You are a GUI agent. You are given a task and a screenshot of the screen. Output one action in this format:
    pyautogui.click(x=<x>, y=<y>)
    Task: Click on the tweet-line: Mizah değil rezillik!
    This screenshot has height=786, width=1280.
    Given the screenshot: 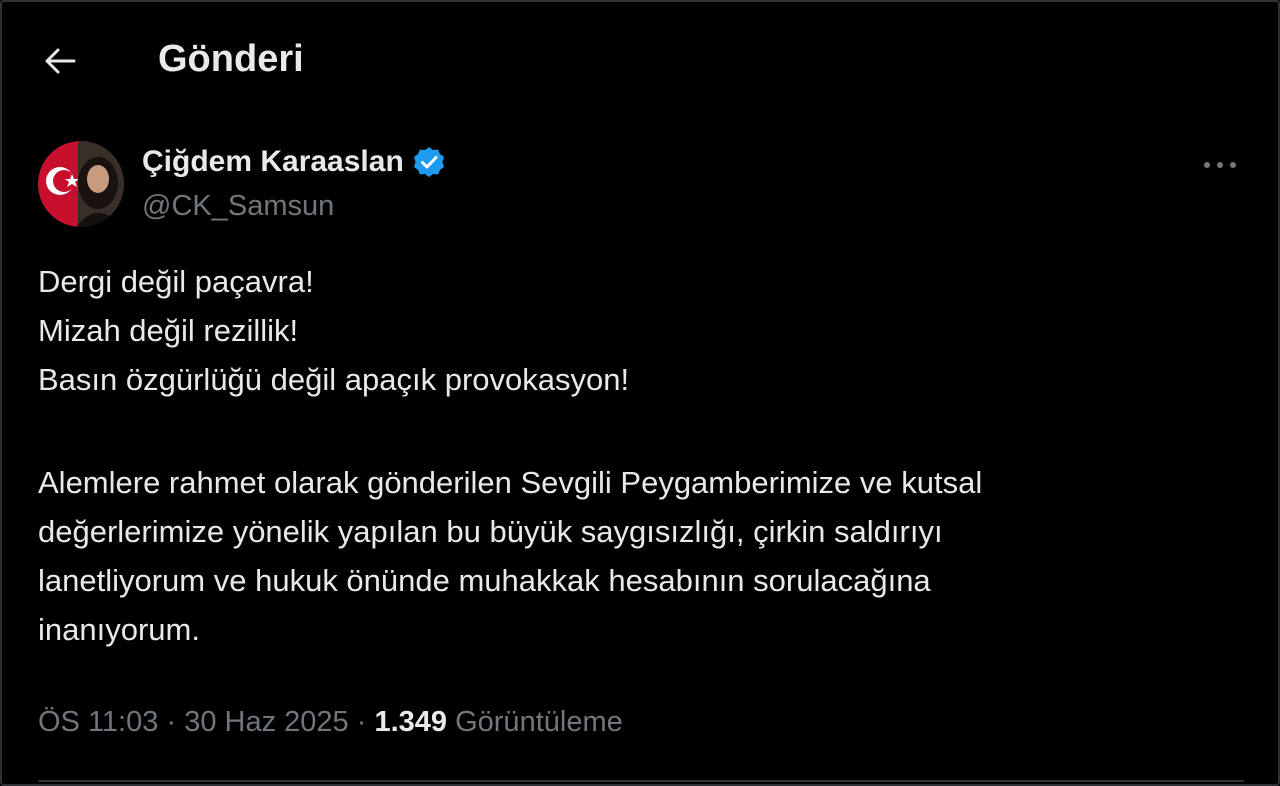 What is the action you would take?
    pyautogui.click(x=168, y=330)
    